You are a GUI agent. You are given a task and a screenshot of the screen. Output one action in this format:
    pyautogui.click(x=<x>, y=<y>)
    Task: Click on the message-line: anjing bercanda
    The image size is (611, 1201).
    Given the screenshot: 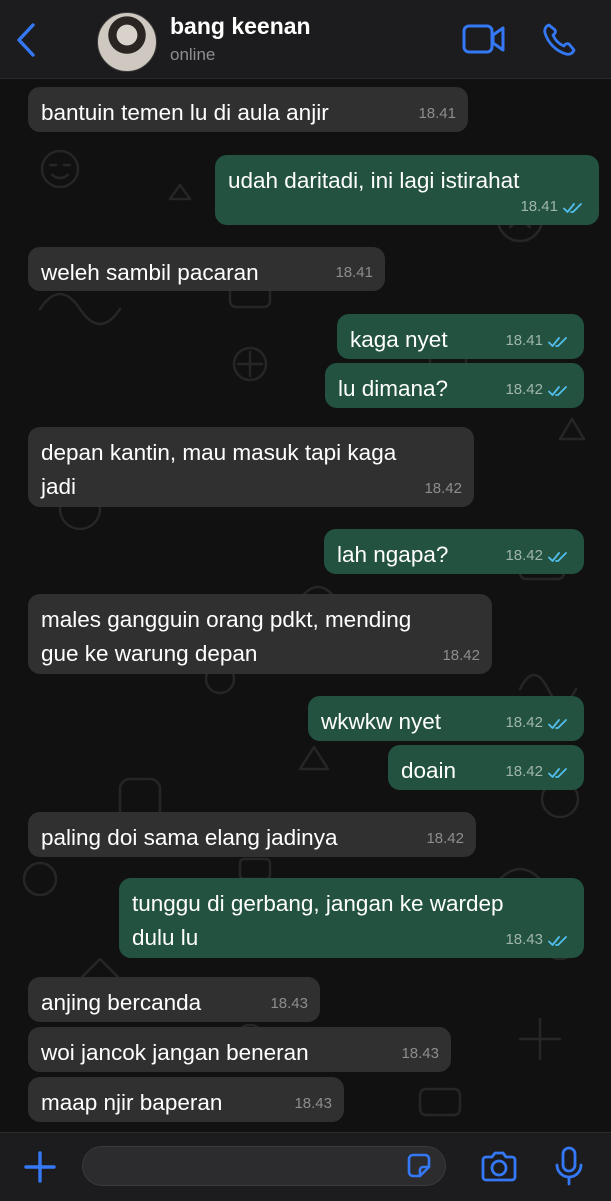 What is the action you would take?
    pyautogui.click(x=121, y=1002)
    